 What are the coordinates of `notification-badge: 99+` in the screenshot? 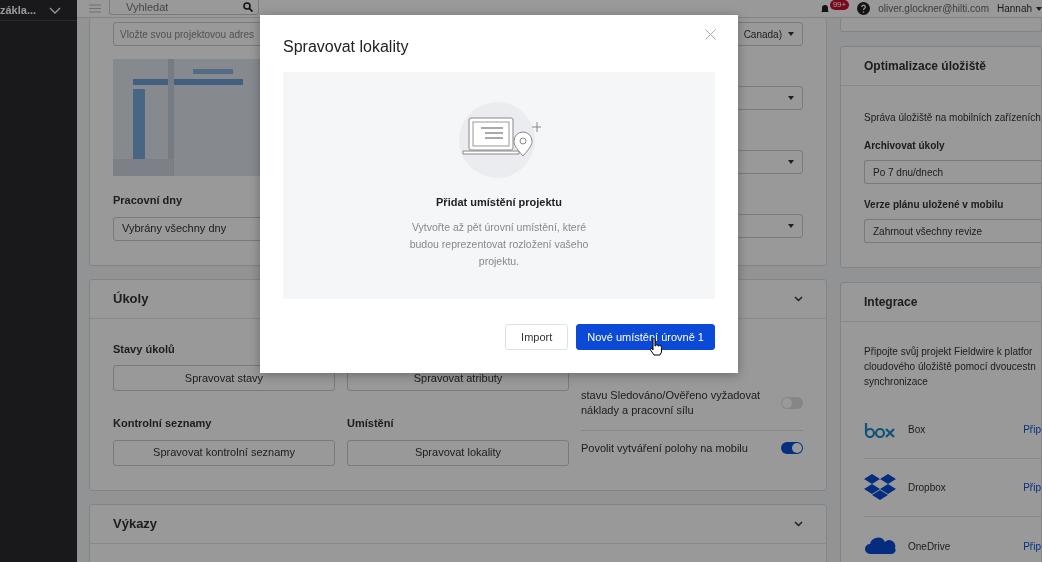 It's located at (839, 5).